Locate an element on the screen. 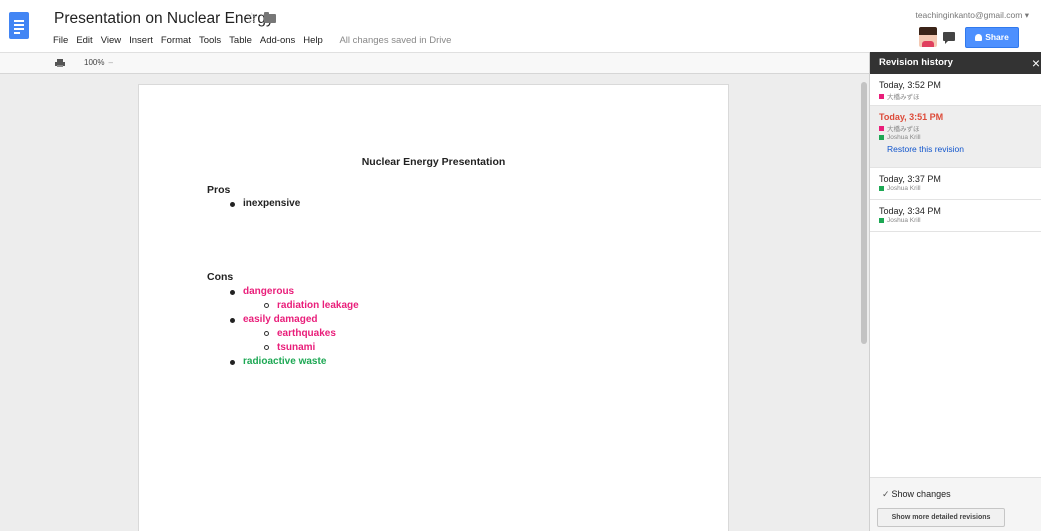 Image resolution: width=1041 pixels, height=531 pixels. checkmark-icon: ✓ is located at coordinates (886, 494).